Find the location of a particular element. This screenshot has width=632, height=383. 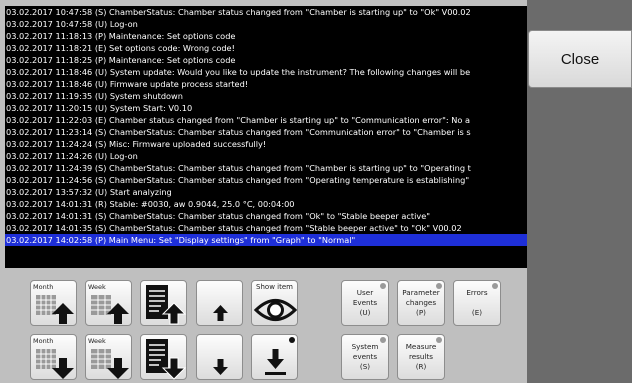

scroll-down-button is located at coordinates (219, 357).